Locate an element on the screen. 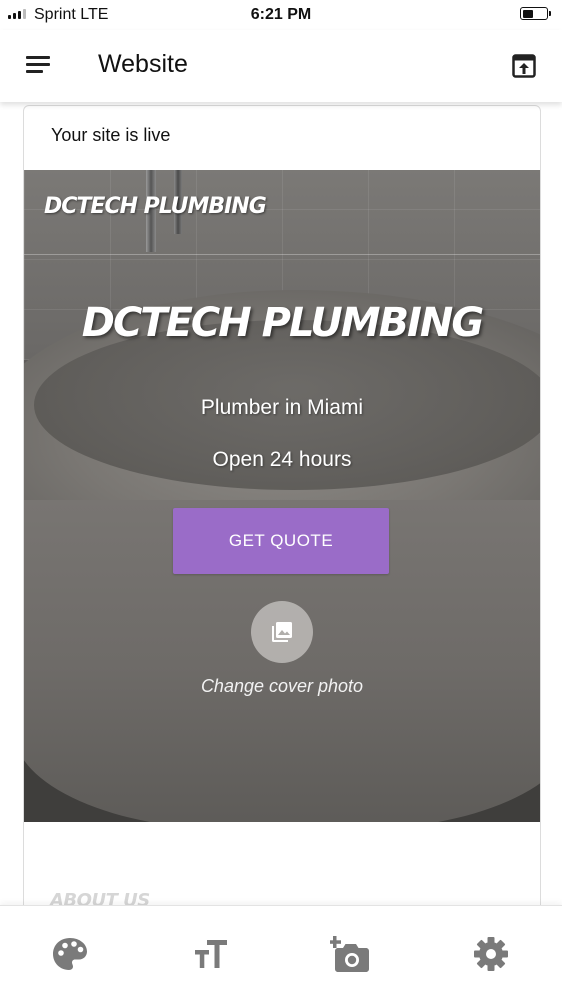  text-size-icon is located at coordinates (211, 954).